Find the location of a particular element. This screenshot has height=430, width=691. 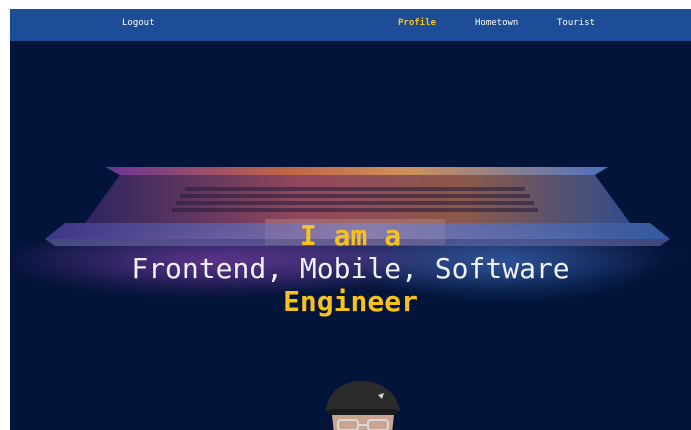

logout-link: Logout is located at coordinates (138, 23).